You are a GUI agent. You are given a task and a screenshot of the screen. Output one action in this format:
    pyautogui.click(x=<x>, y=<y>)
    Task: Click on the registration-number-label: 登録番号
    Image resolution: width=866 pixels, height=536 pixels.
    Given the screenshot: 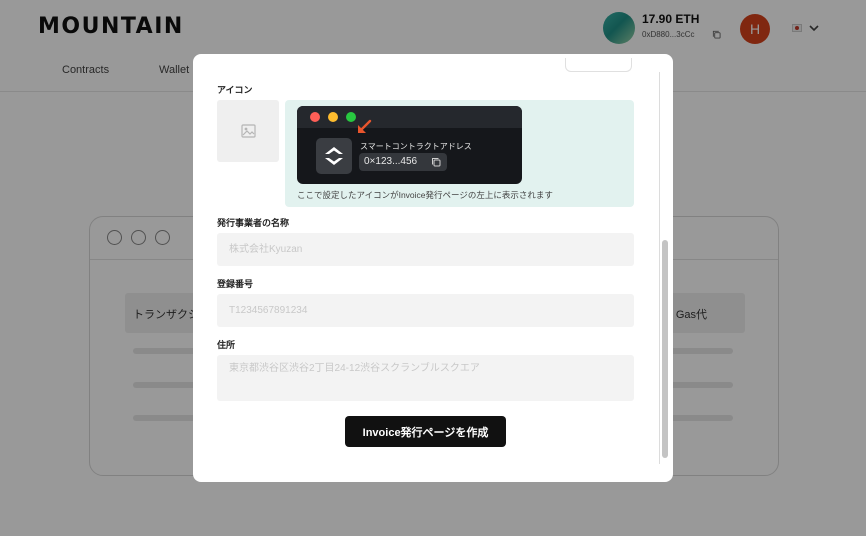 What is the action you would take?
    pyautogui.click(x=235, y=284)
    